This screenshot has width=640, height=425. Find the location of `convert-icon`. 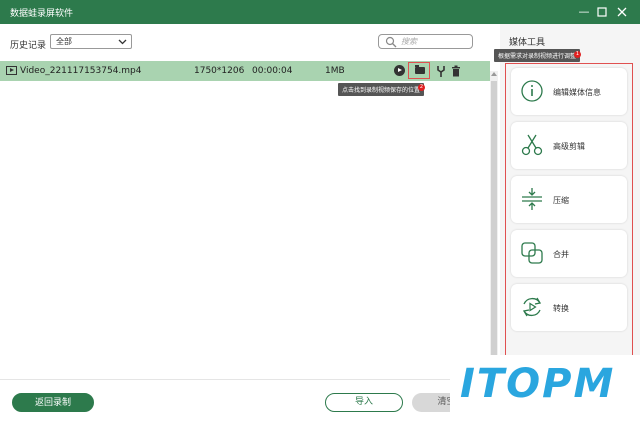

convert-icon is located at coordinates (532, 307).